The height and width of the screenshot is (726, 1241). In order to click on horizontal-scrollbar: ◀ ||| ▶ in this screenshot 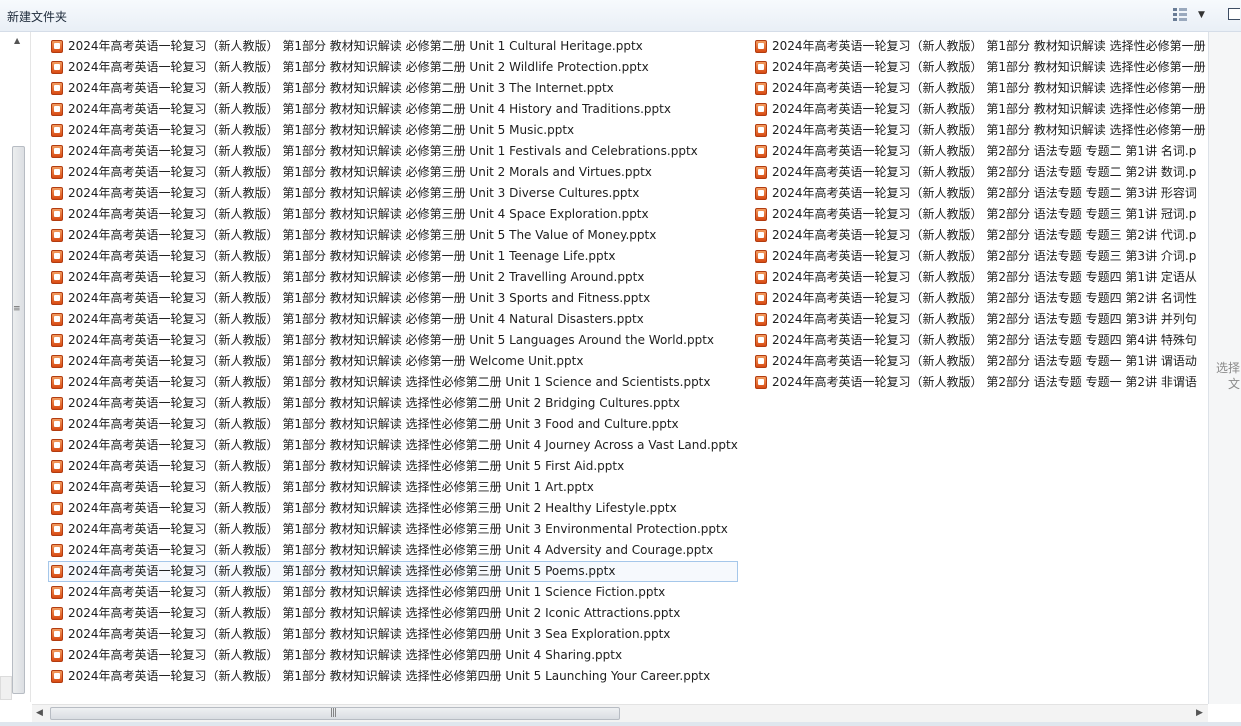, I will do `click(620, 713)`.